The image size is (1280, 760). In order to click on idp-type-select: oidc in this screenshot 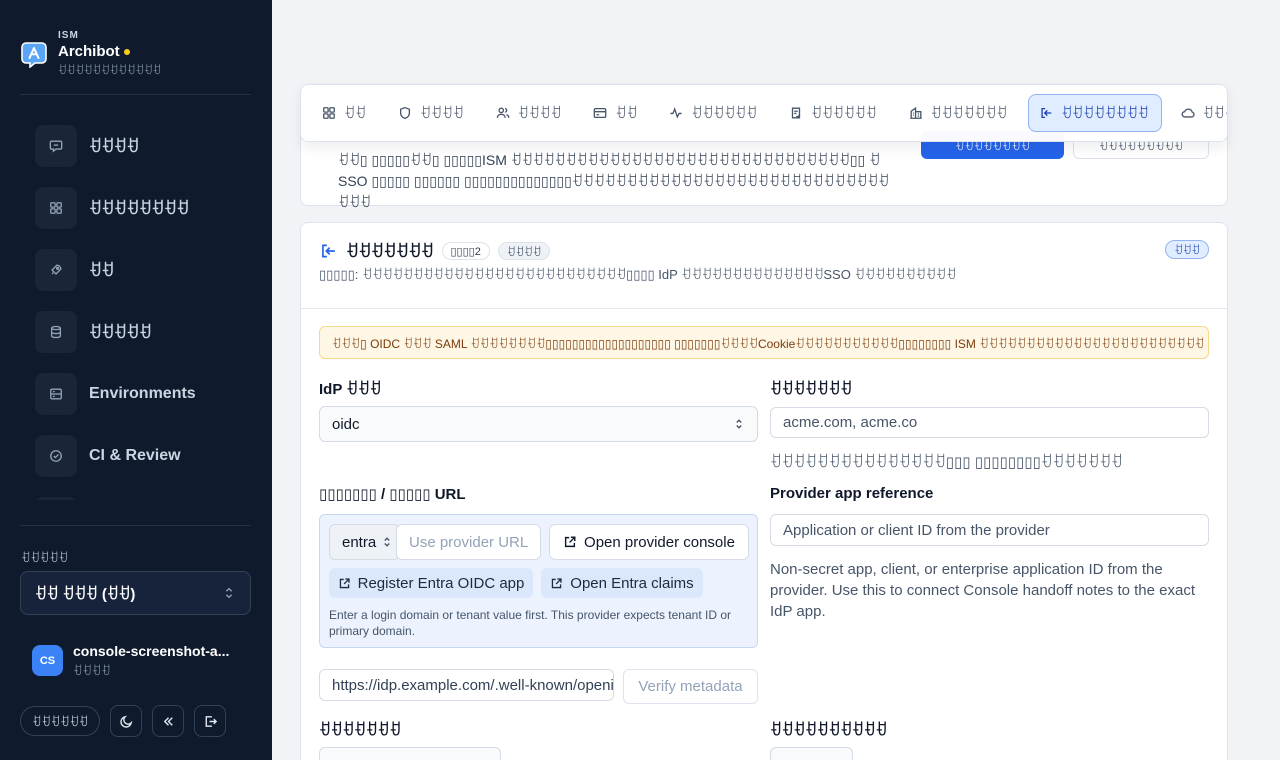, I will do `click(538, 424)`.